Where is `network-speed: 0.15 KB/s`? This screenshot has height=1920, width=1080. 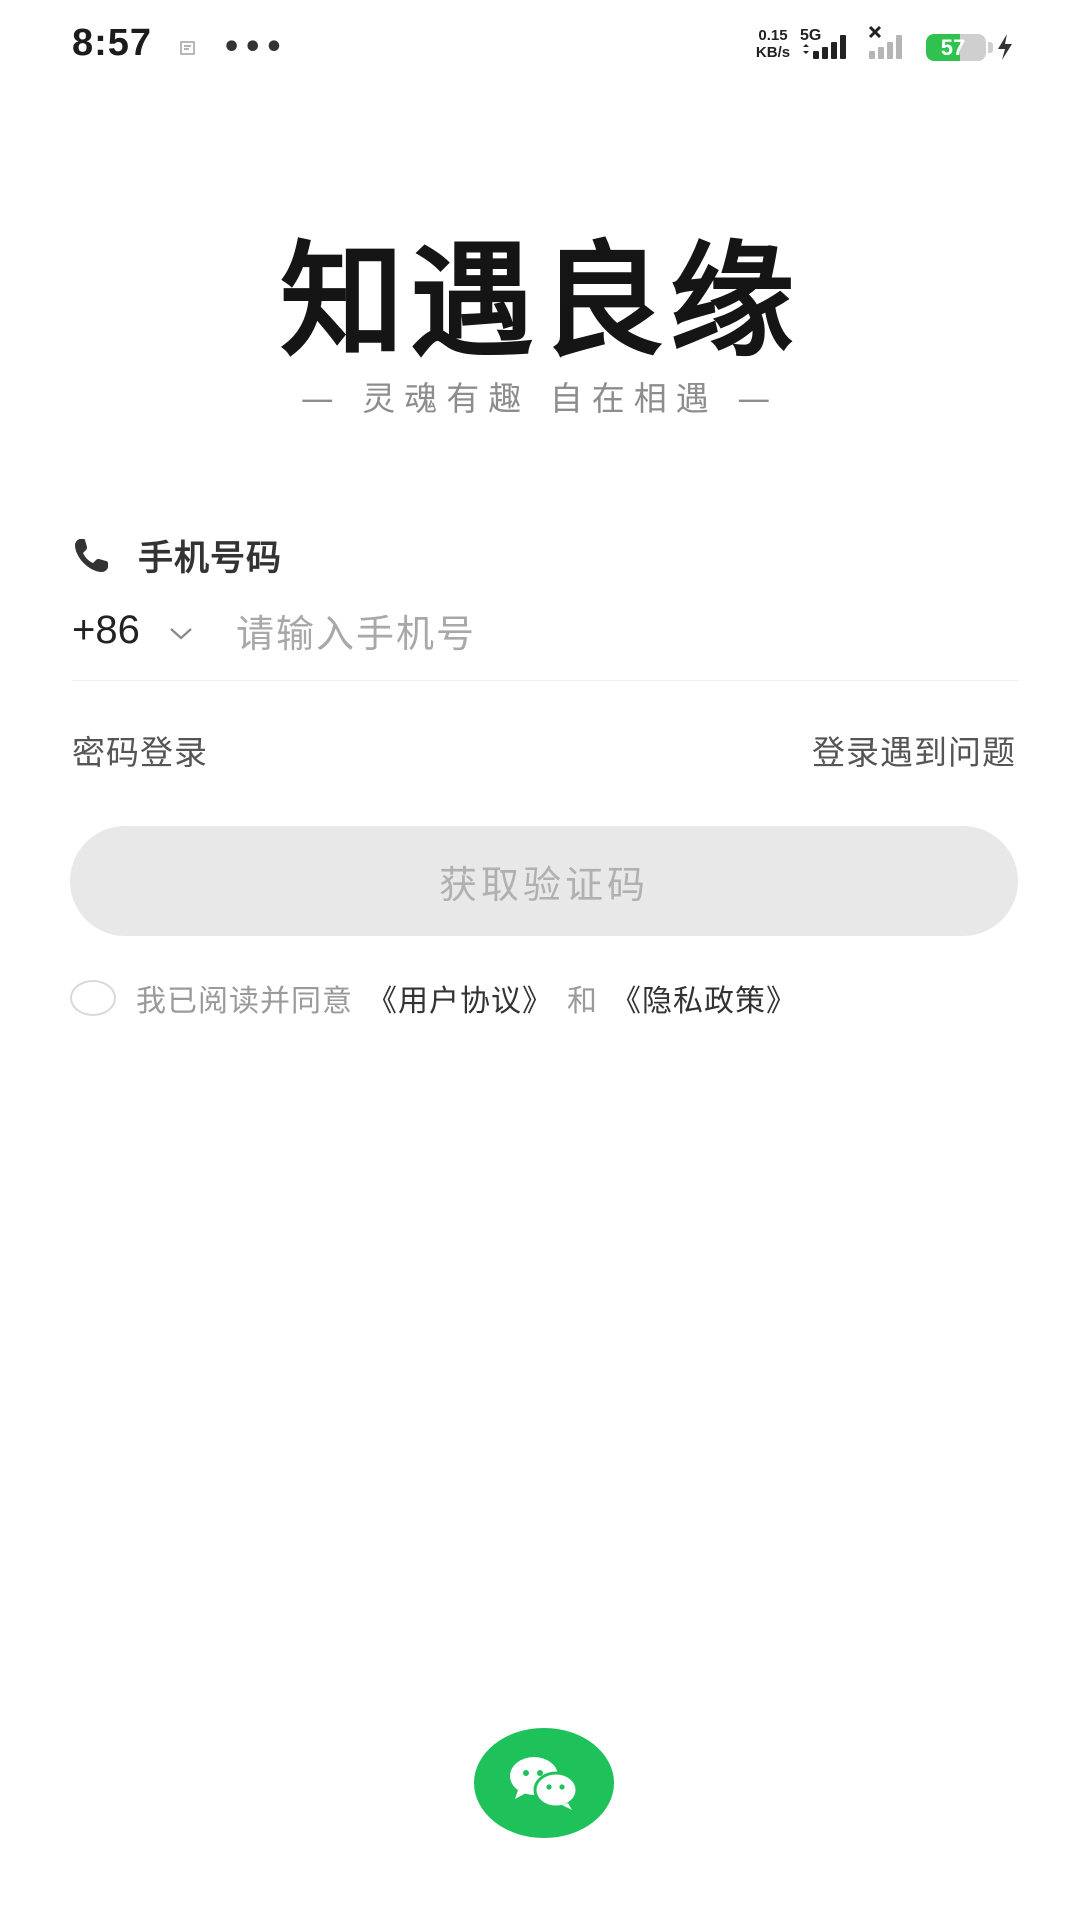 network-speed: 0.15 KB/s is located at coordinates (773, 44).